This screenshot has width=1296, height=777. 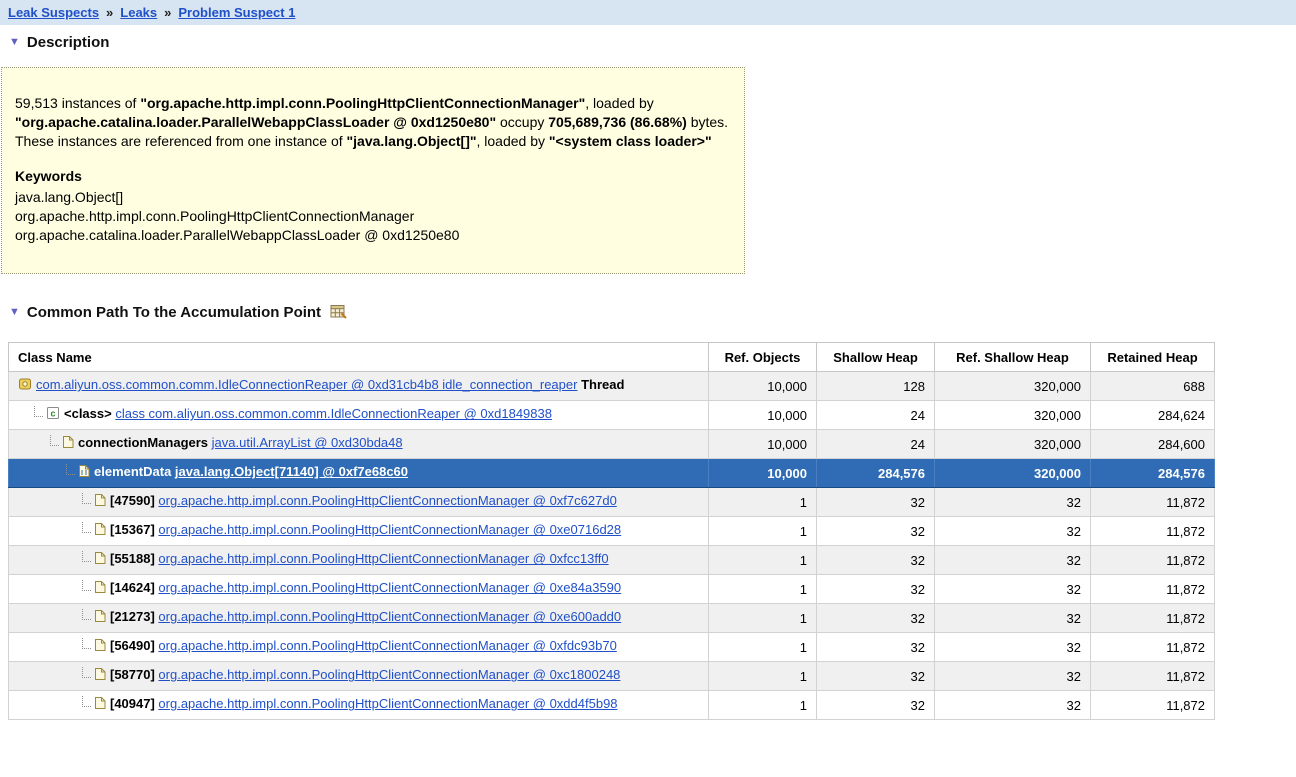 I want to click on column-header: Ref. Objects, so click(x=762, y=357).